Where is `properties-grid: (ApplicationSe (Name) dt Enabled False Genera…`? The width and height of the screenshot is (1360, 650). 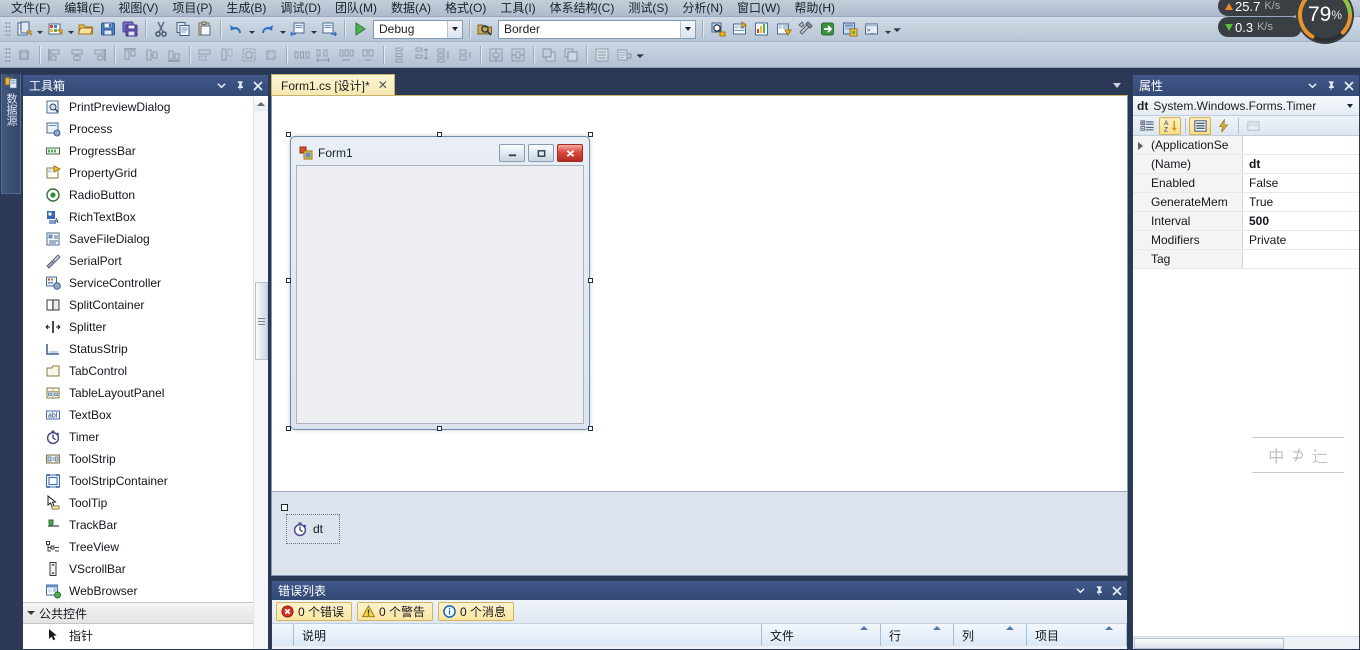
properties-grid: (ApplicationSe (Name) dt Enabled False Genera… is located at coordinates (1246, 386).